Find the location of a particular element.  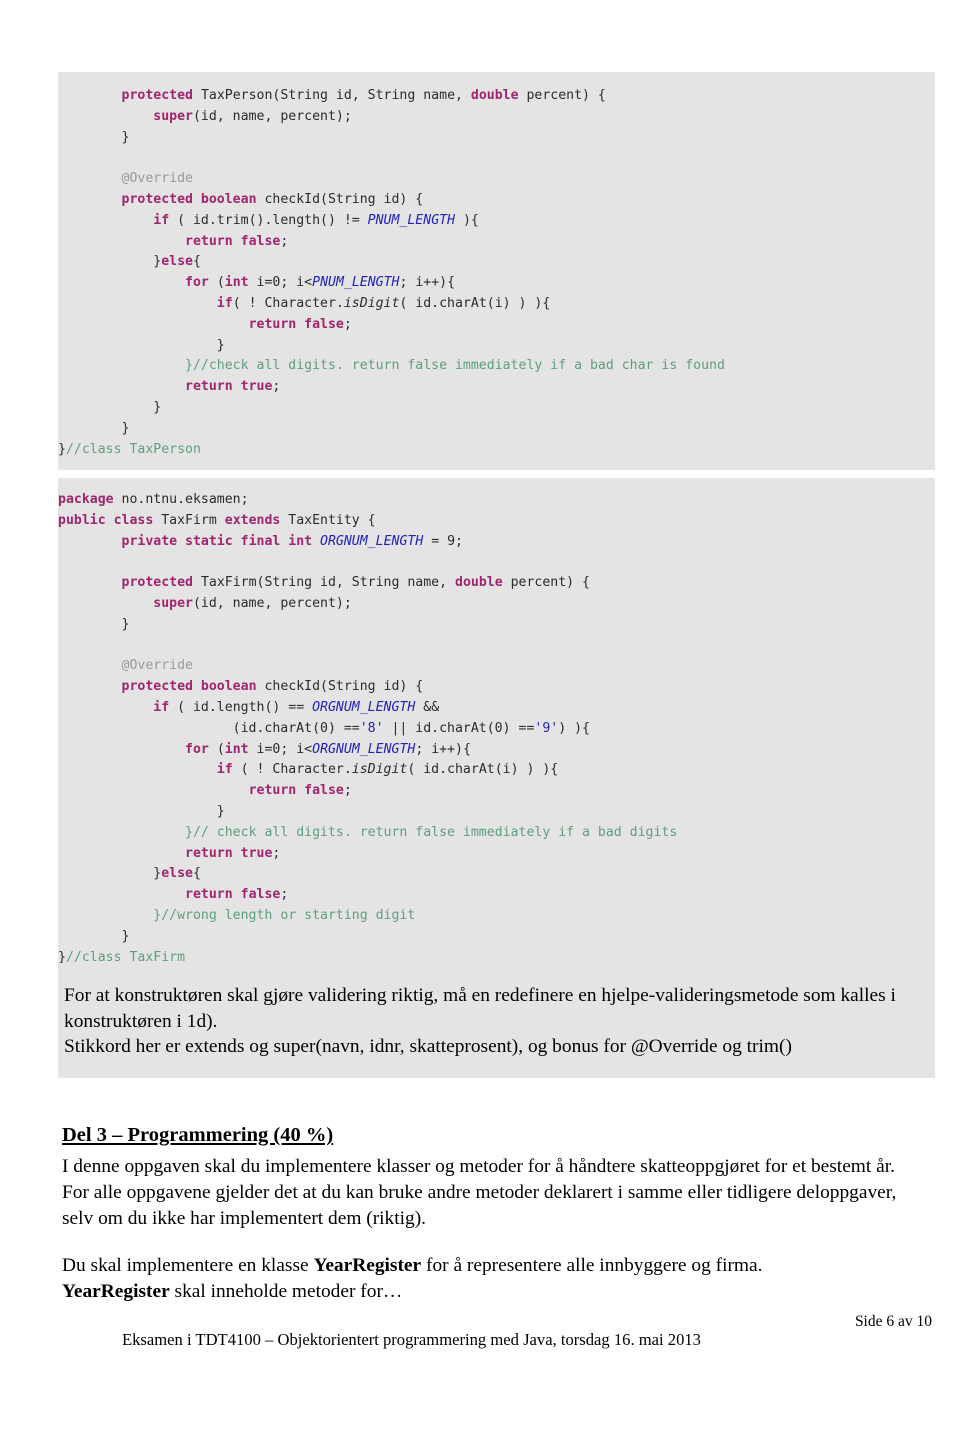

code-token-kw: super is located at coordinates (173, 603).